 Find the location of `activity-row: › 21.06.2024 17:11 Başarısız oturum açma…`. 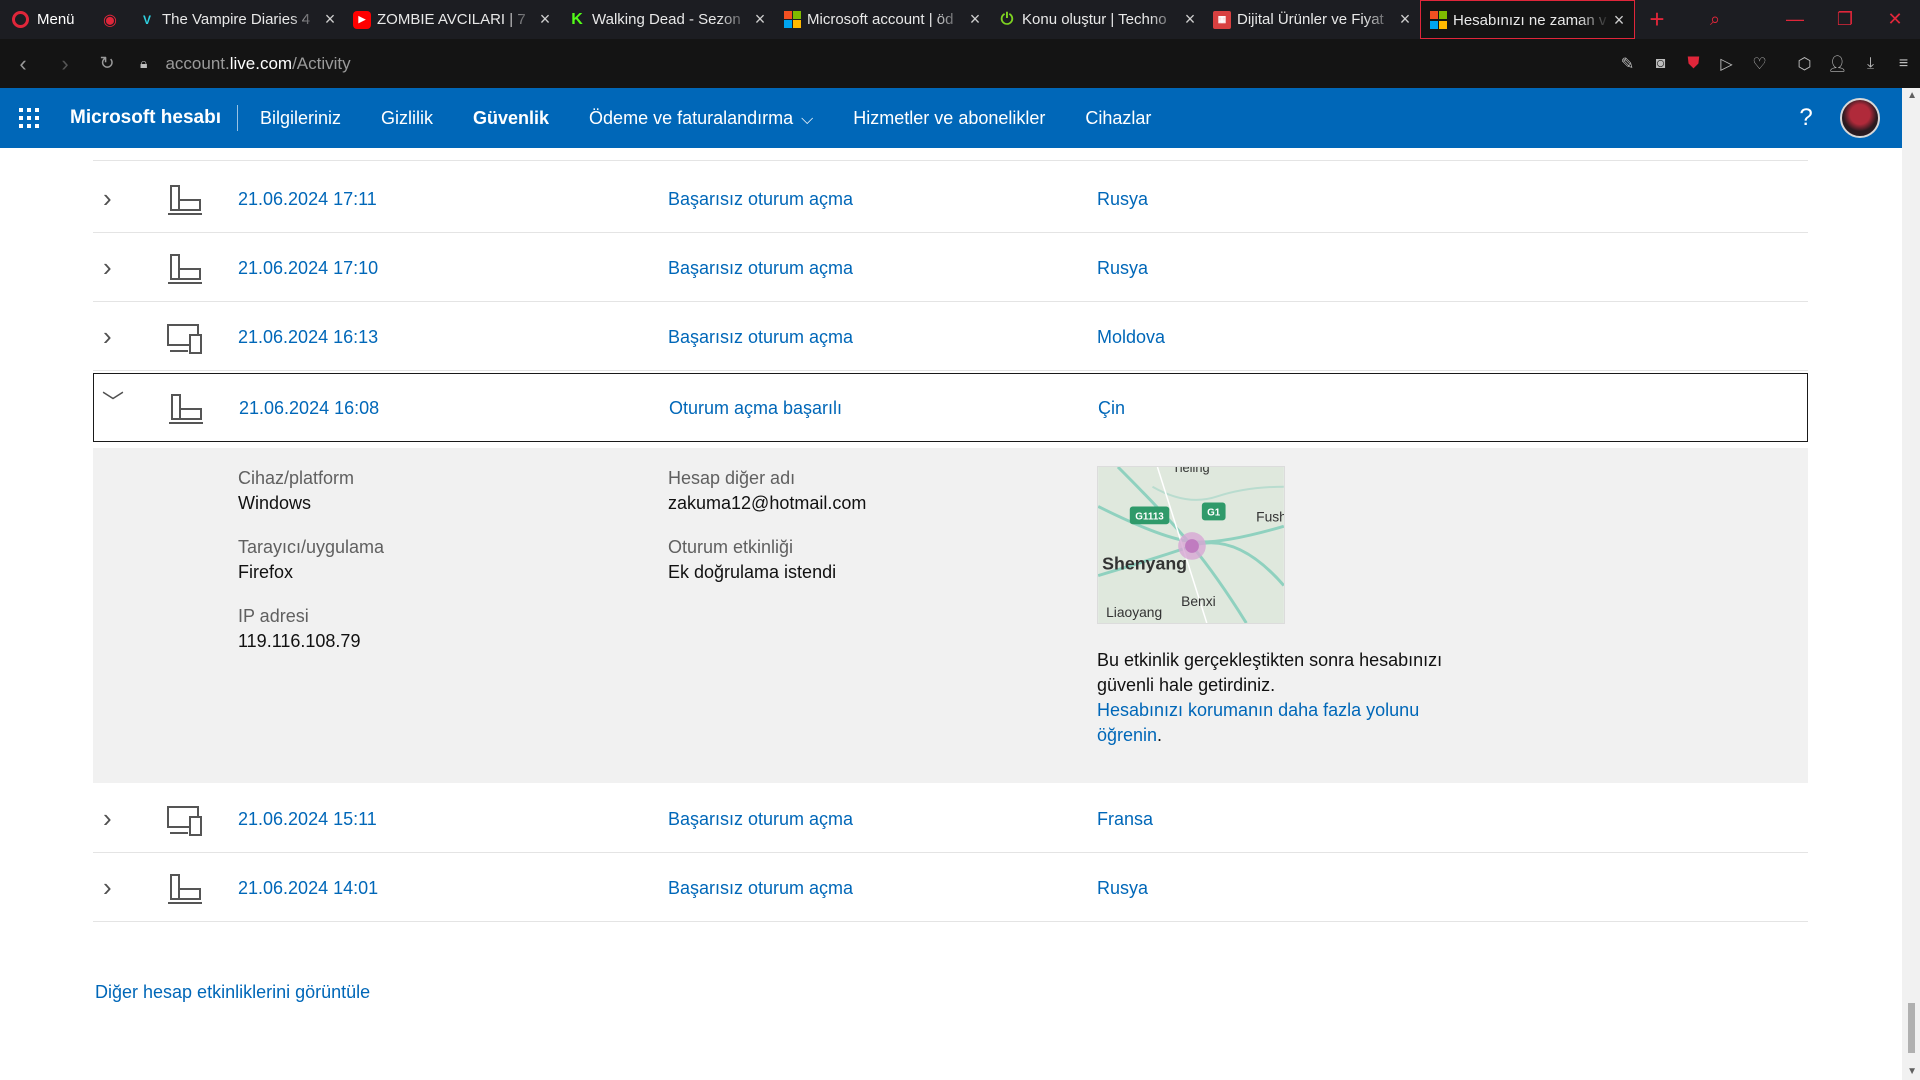

activity-row: › 21.06.2024 17:11 Başarısız oturum açma… is located at coordinates (950, 199).